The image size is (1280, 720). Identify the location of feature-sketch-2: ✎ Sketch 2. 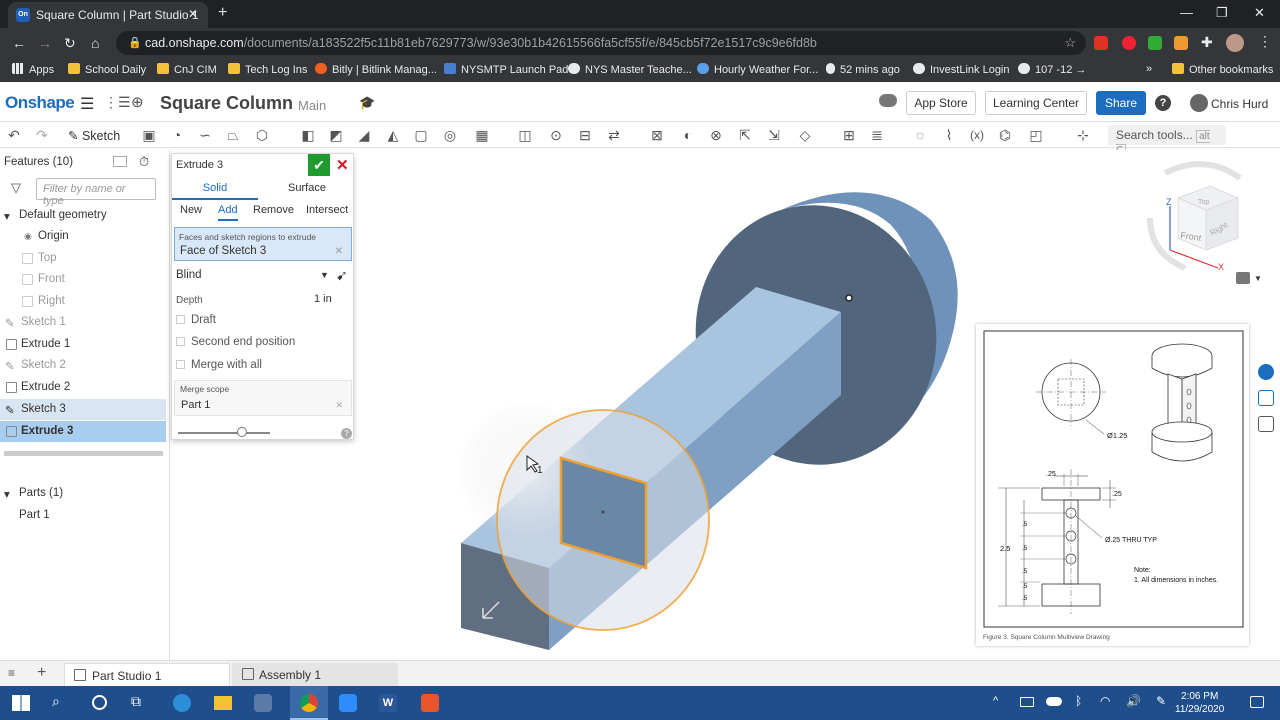
(83, 365).